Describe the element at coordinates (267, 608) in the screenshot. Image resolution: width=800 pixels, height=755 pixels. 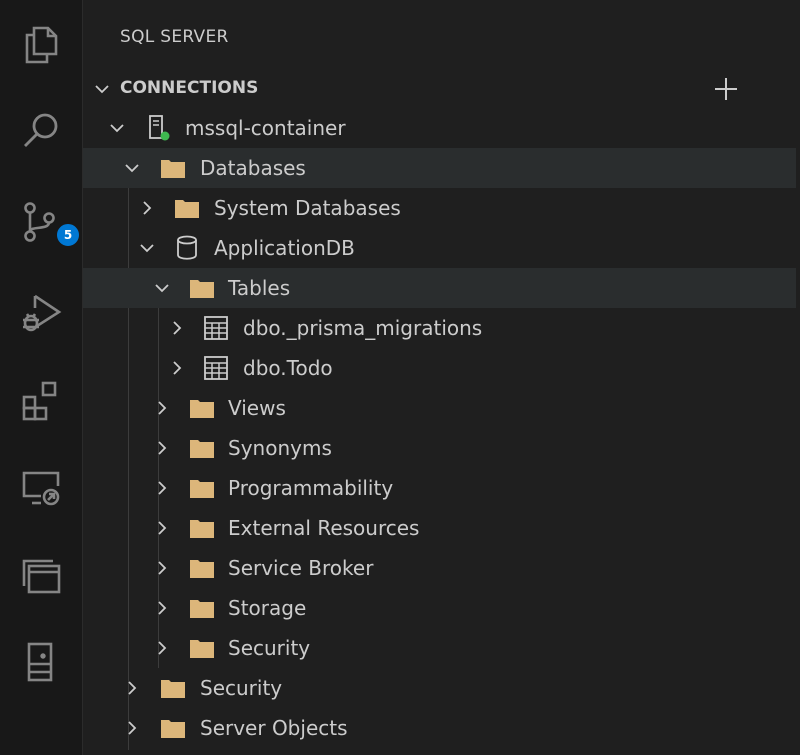
I see `storage-label: Storage` at that location.